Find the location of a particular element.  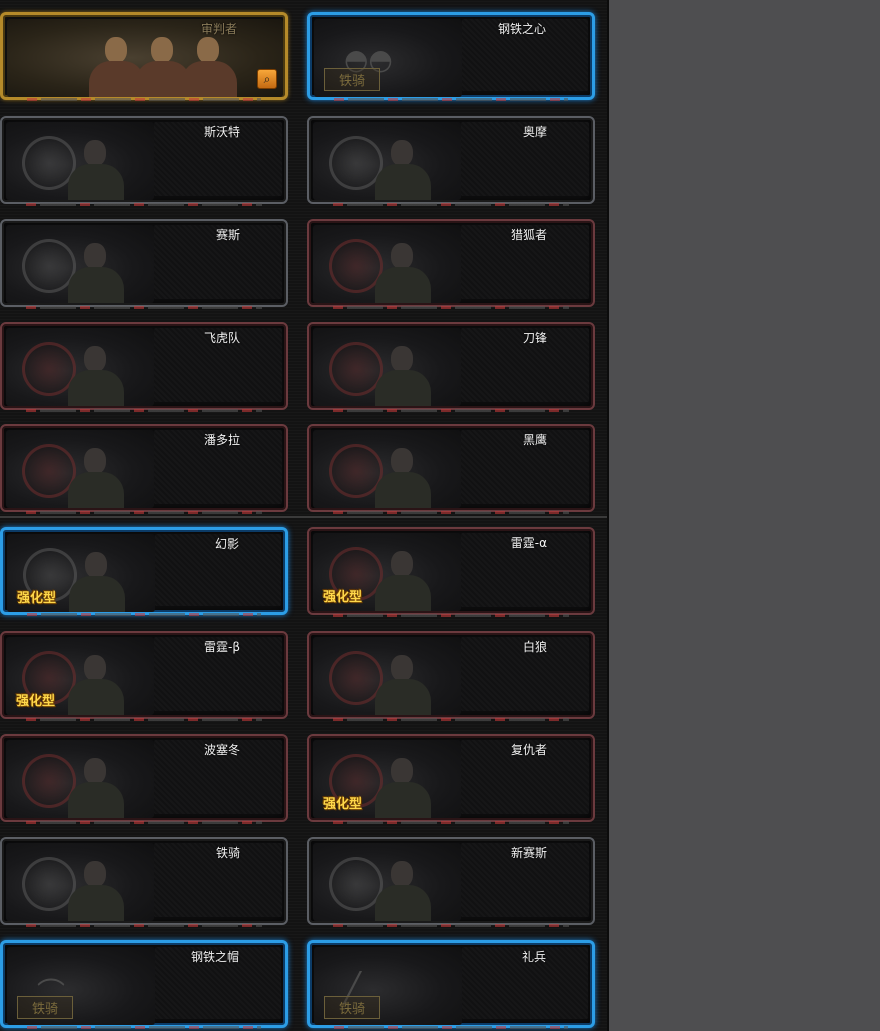

character-card: 波塞冬 is located at coordinates (144, 779).